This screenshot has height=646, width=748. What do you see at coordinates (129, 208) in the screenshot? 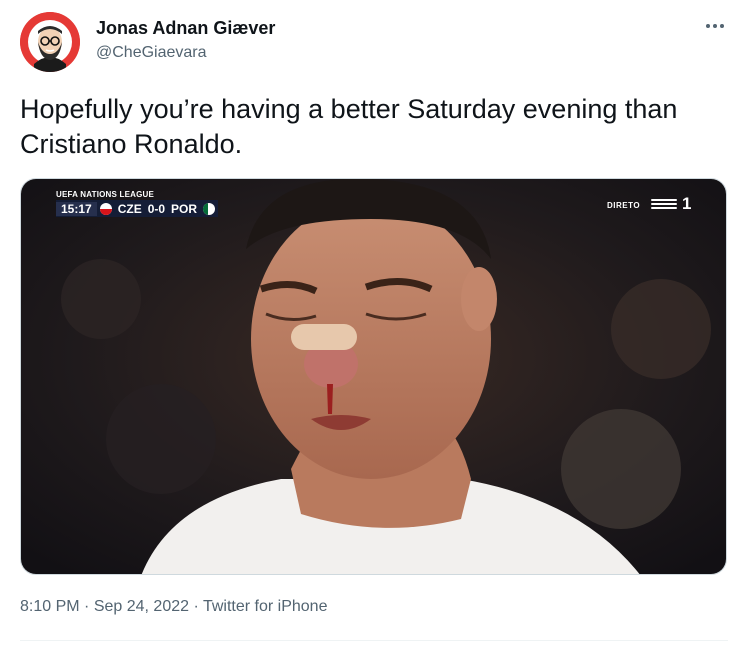
I see `overlay-home-team: CZE` at bounding box center [129, 208].